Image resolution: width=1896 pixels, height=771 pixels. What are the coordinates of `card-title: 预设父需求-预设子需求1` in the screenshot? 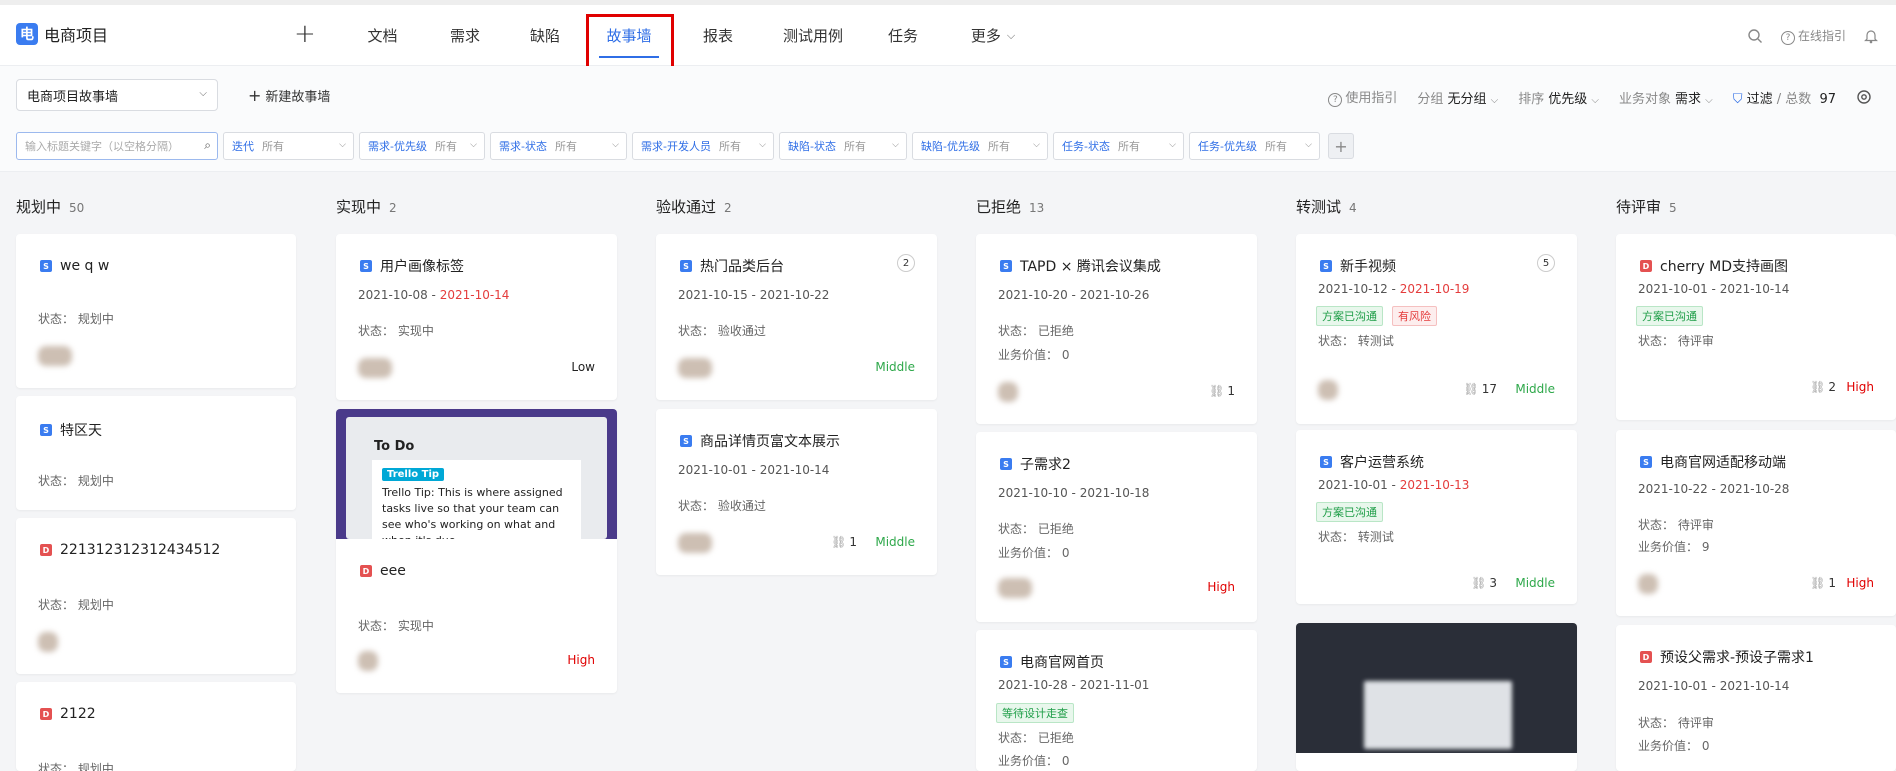 It's located at (1737, 657).